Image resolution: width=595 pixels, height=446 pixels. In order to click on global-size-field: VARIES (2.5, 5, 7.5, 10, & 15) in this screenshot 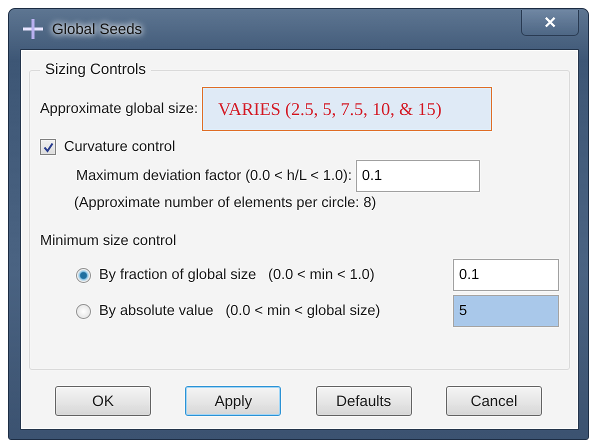, I will do `click(347, 109)`.